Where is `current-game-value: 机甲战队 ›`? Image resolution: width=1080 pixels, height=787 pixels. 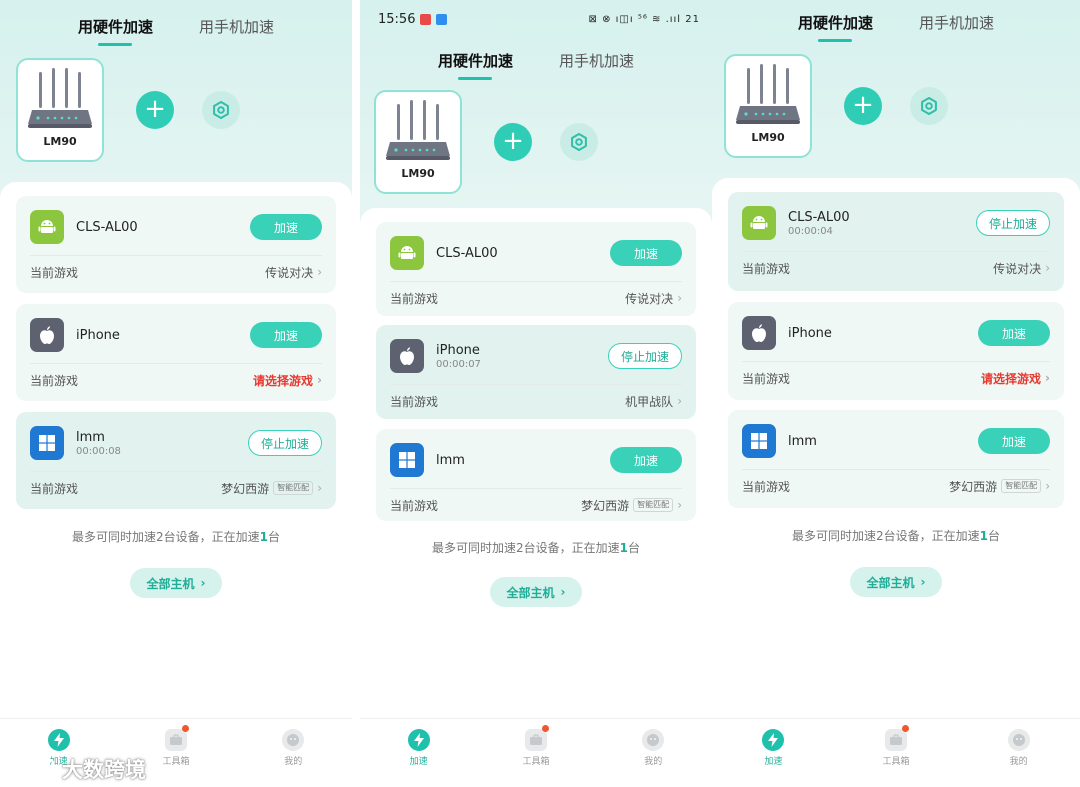
current-game-value: 机甲战队 › is located at coordinates (653, 401).